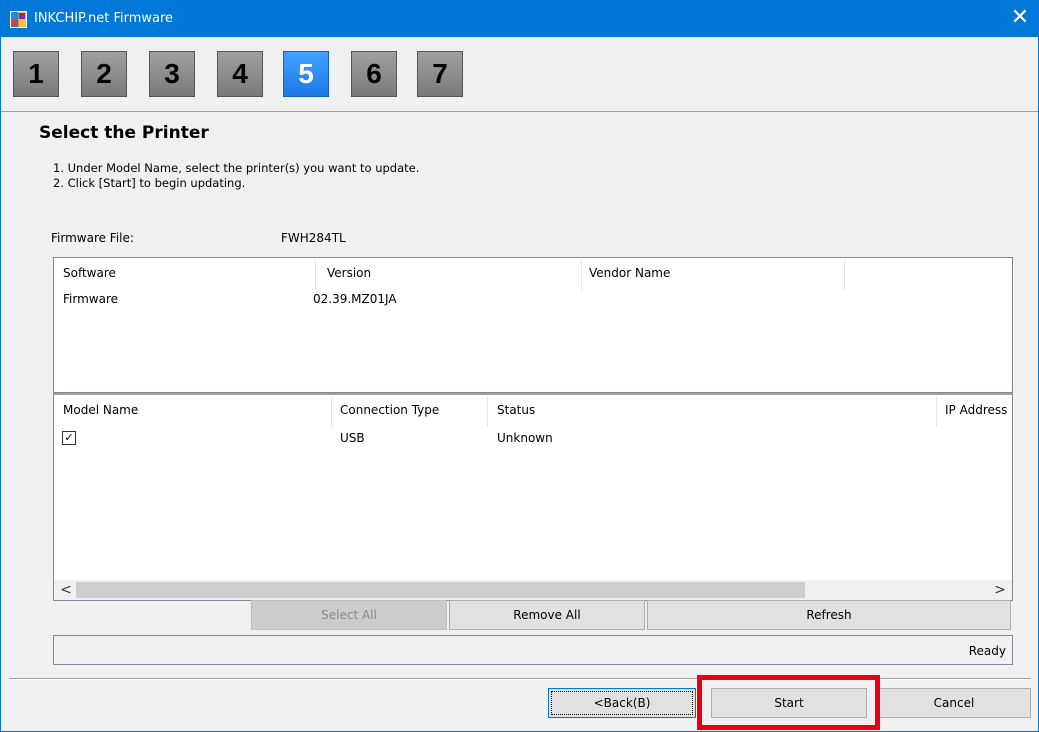 The width and height of the screenshot is (1039, 732). I want to click on col-status: Status, so click(516, 410).